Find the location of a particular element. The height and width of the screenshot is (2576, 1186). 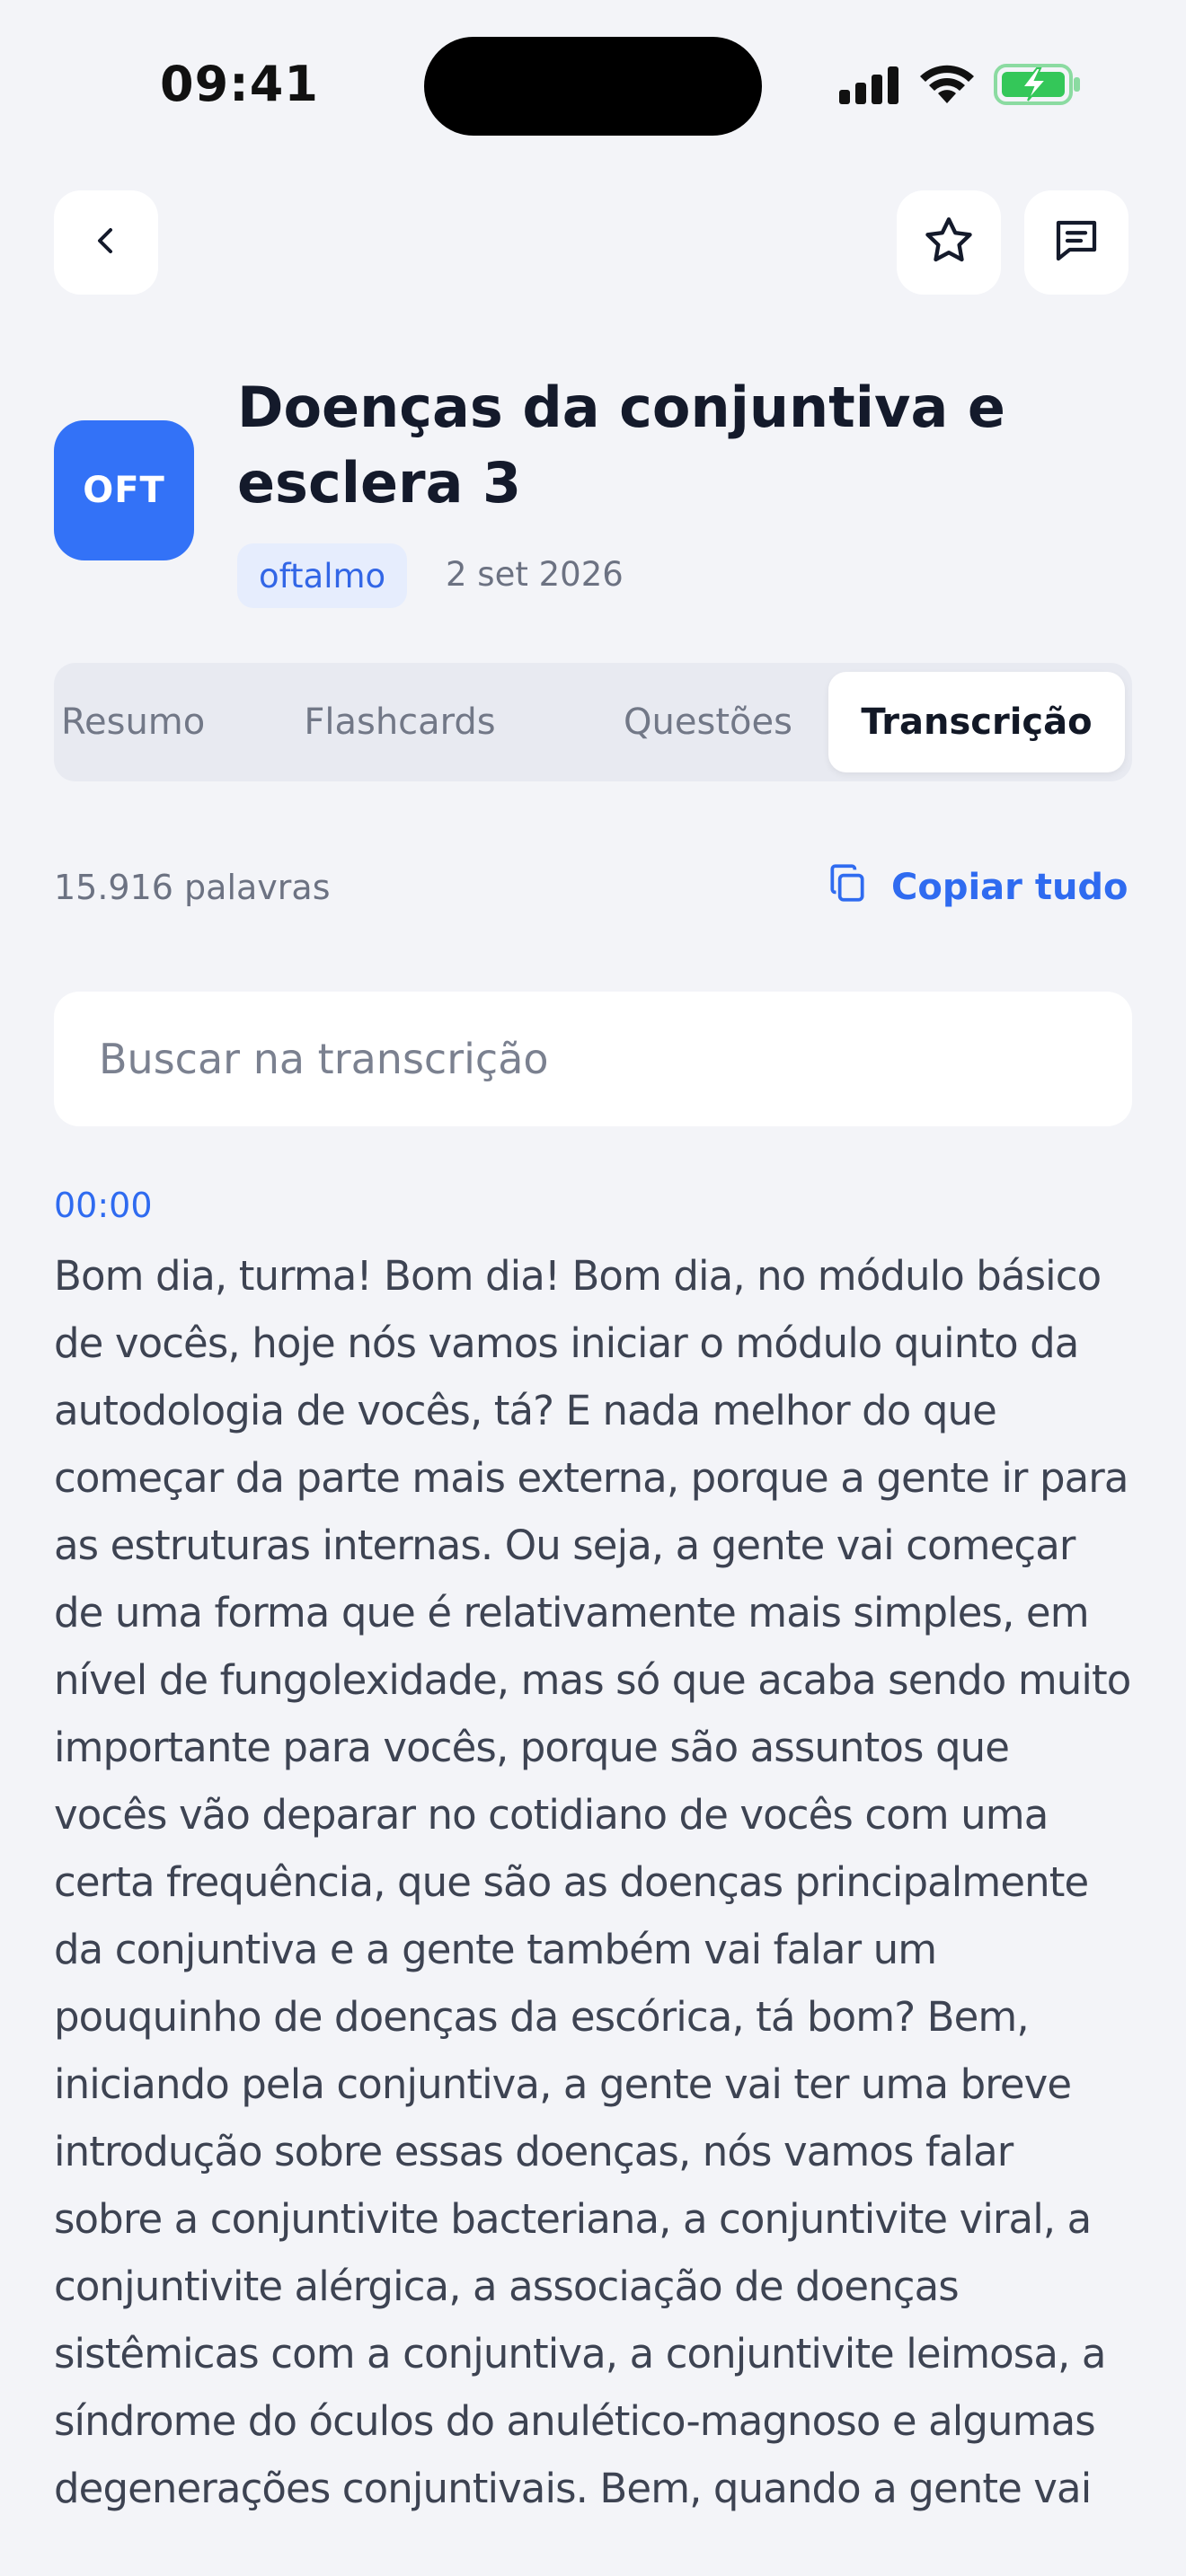

dynamic-island is located at coordinates (593, 86).